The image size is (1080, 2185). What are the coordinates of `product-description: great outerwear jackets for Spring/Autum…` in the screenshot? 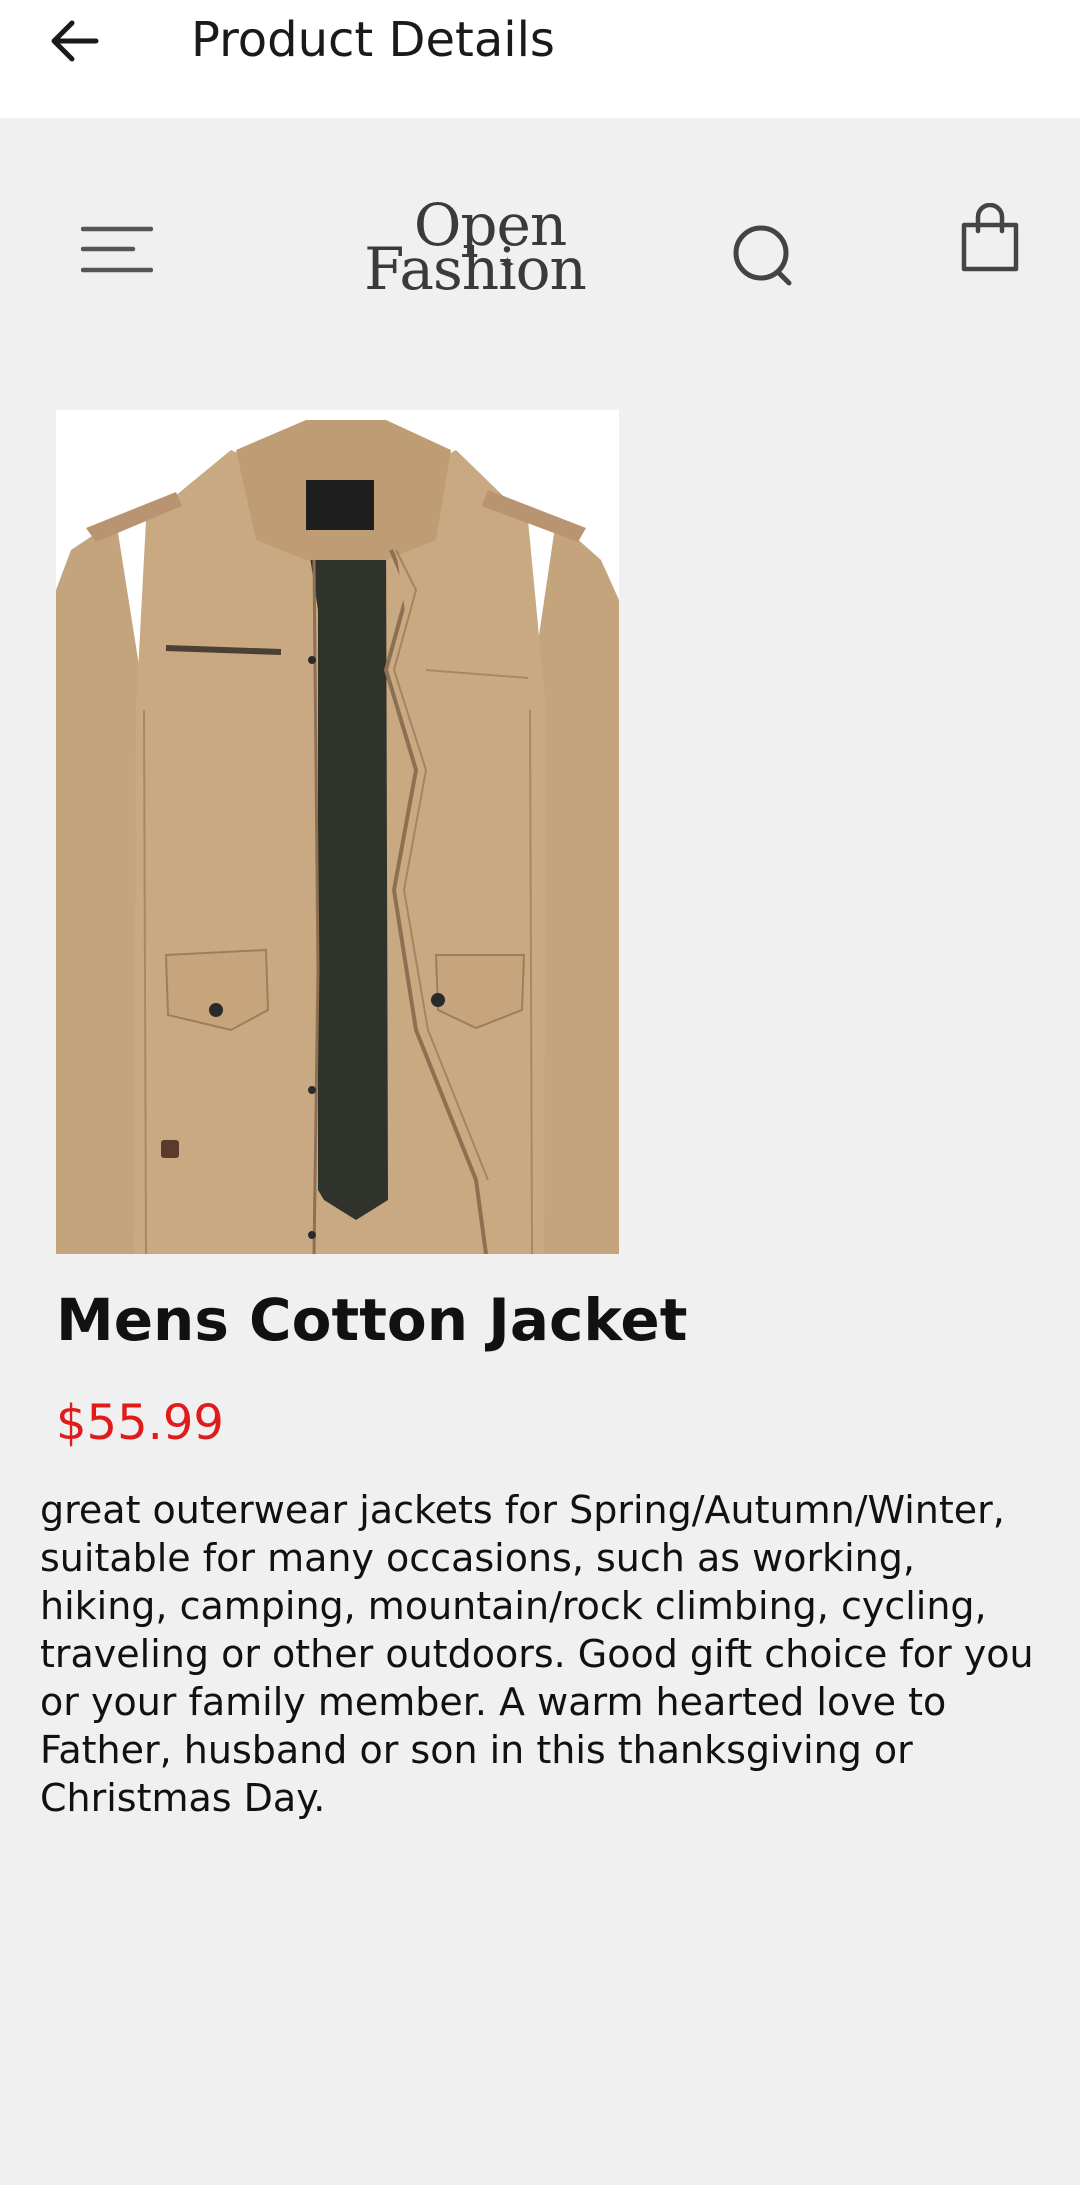 It's located at (537, 1654).